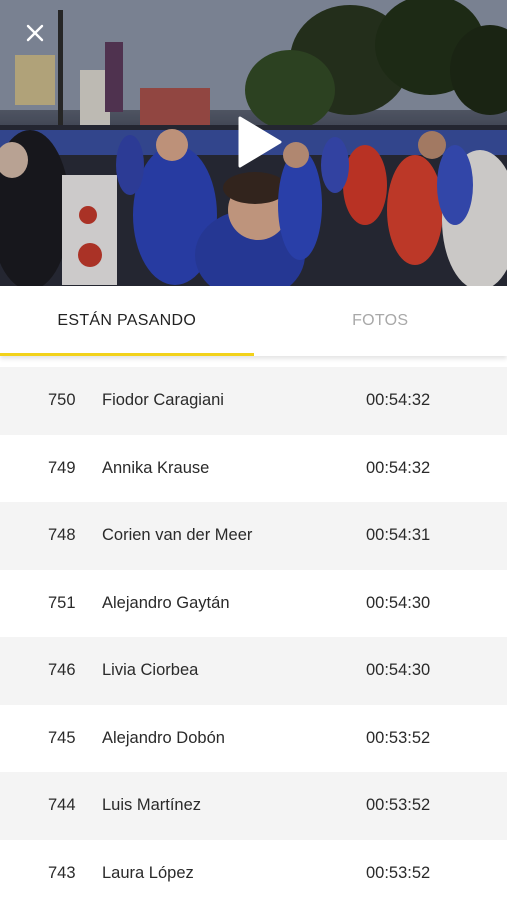  What do you see at coordinates (436, 535) in the screenshot?
I see `runner-time: 00:54:31` at bounding box center [436, 535].